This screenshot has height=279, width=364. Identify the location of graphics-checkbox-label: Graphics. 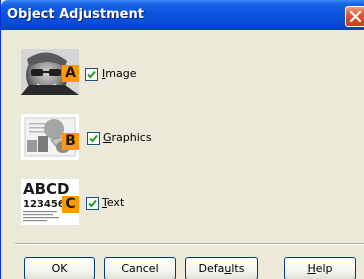
(127, 137).